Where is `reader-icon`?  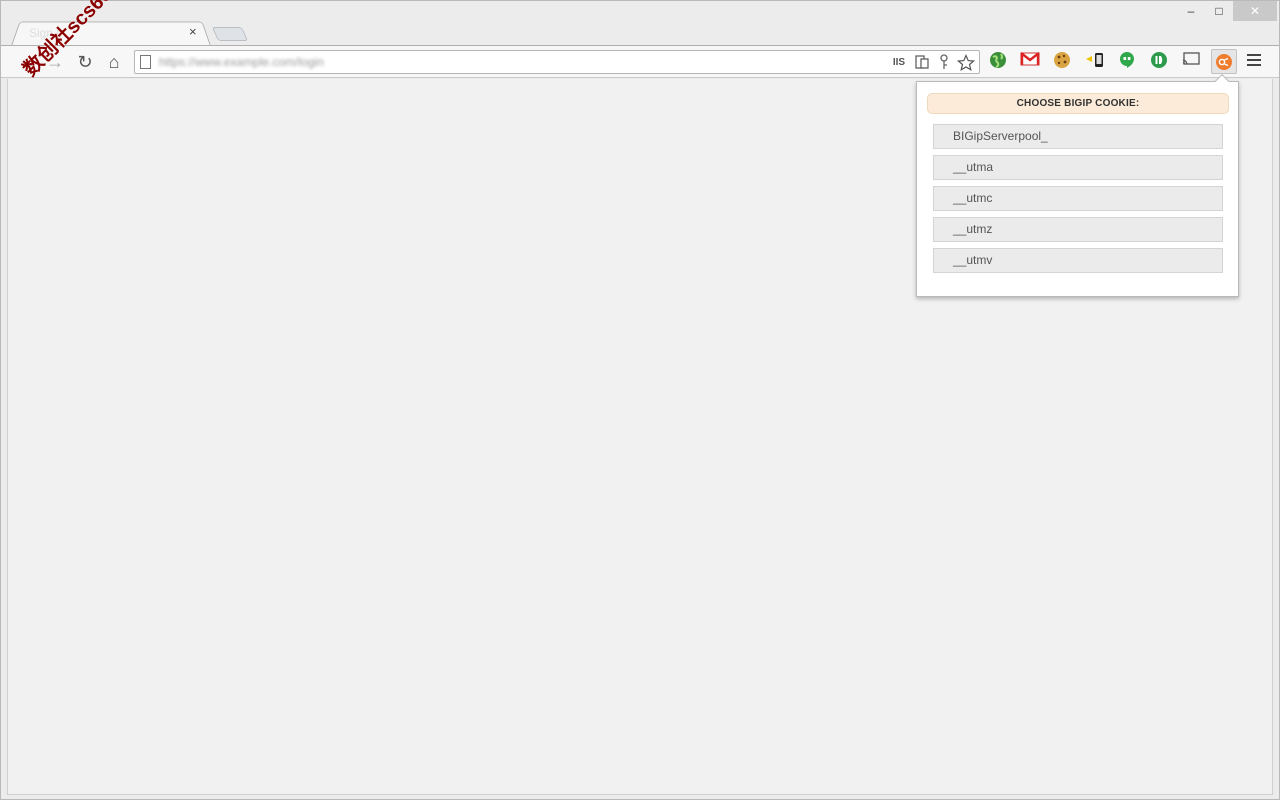
reader-icon is located at coordinates (922, 63).